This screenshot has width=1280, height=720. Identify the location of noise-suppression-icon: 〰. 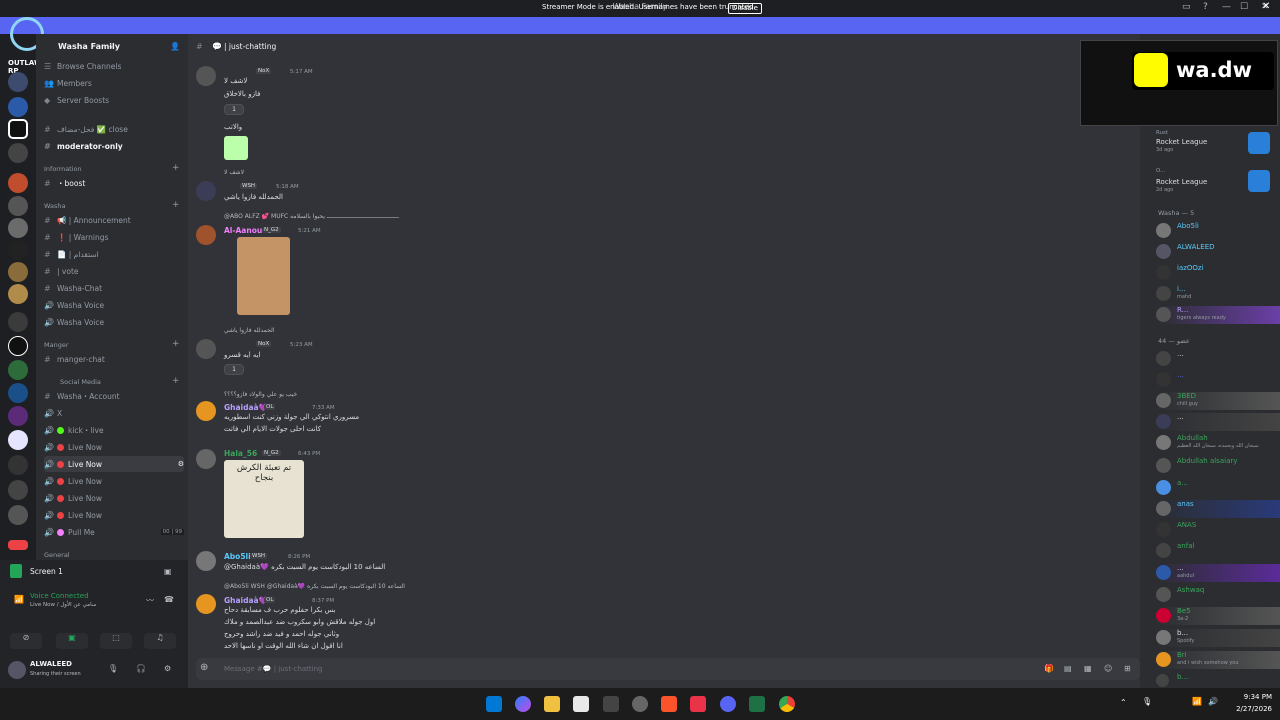
(150, 600).